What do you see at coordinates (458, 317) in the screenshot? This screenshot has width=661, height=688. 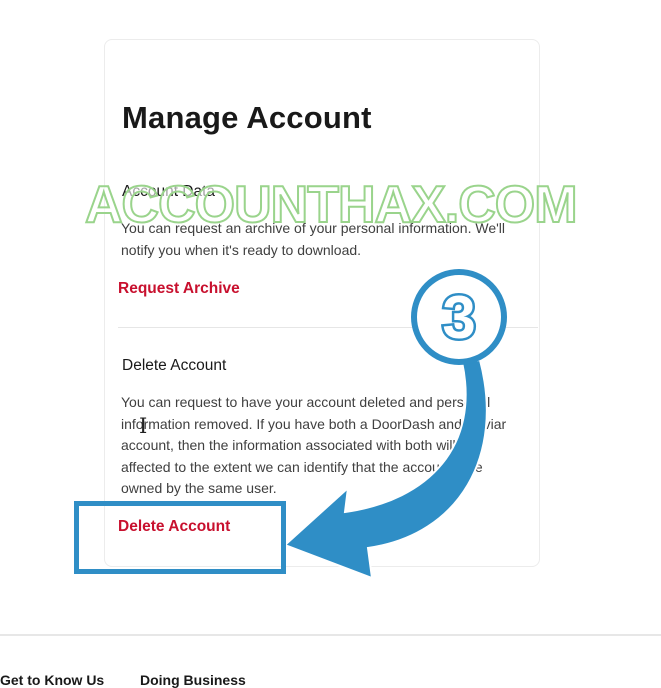 I see `step-number: 3` at bounding box center [458, 317].